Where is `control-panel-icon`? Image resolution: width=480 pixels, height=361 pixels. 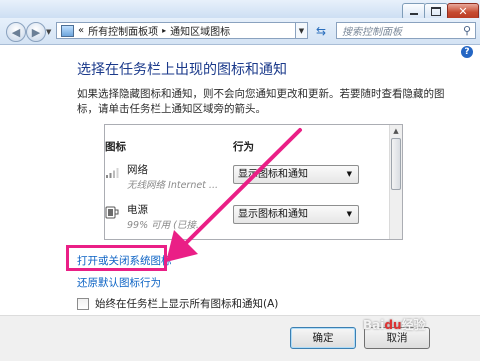 control-panel-icon is located at coordinates (67, 30).